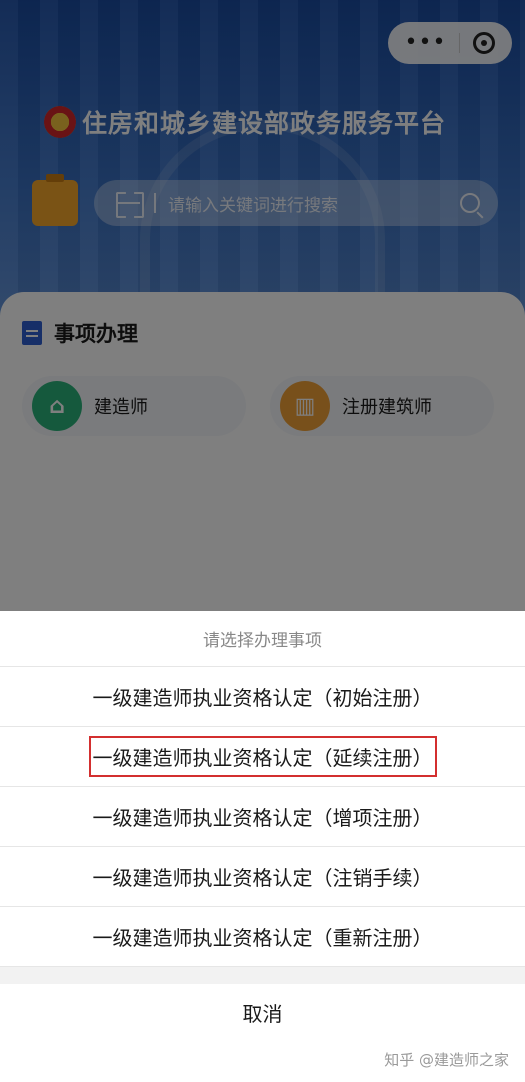 This screenshot has width=525, height=1082. I want to click on option-label: 一级建造师执业资格认定（延续注册）, so click(262, 756).